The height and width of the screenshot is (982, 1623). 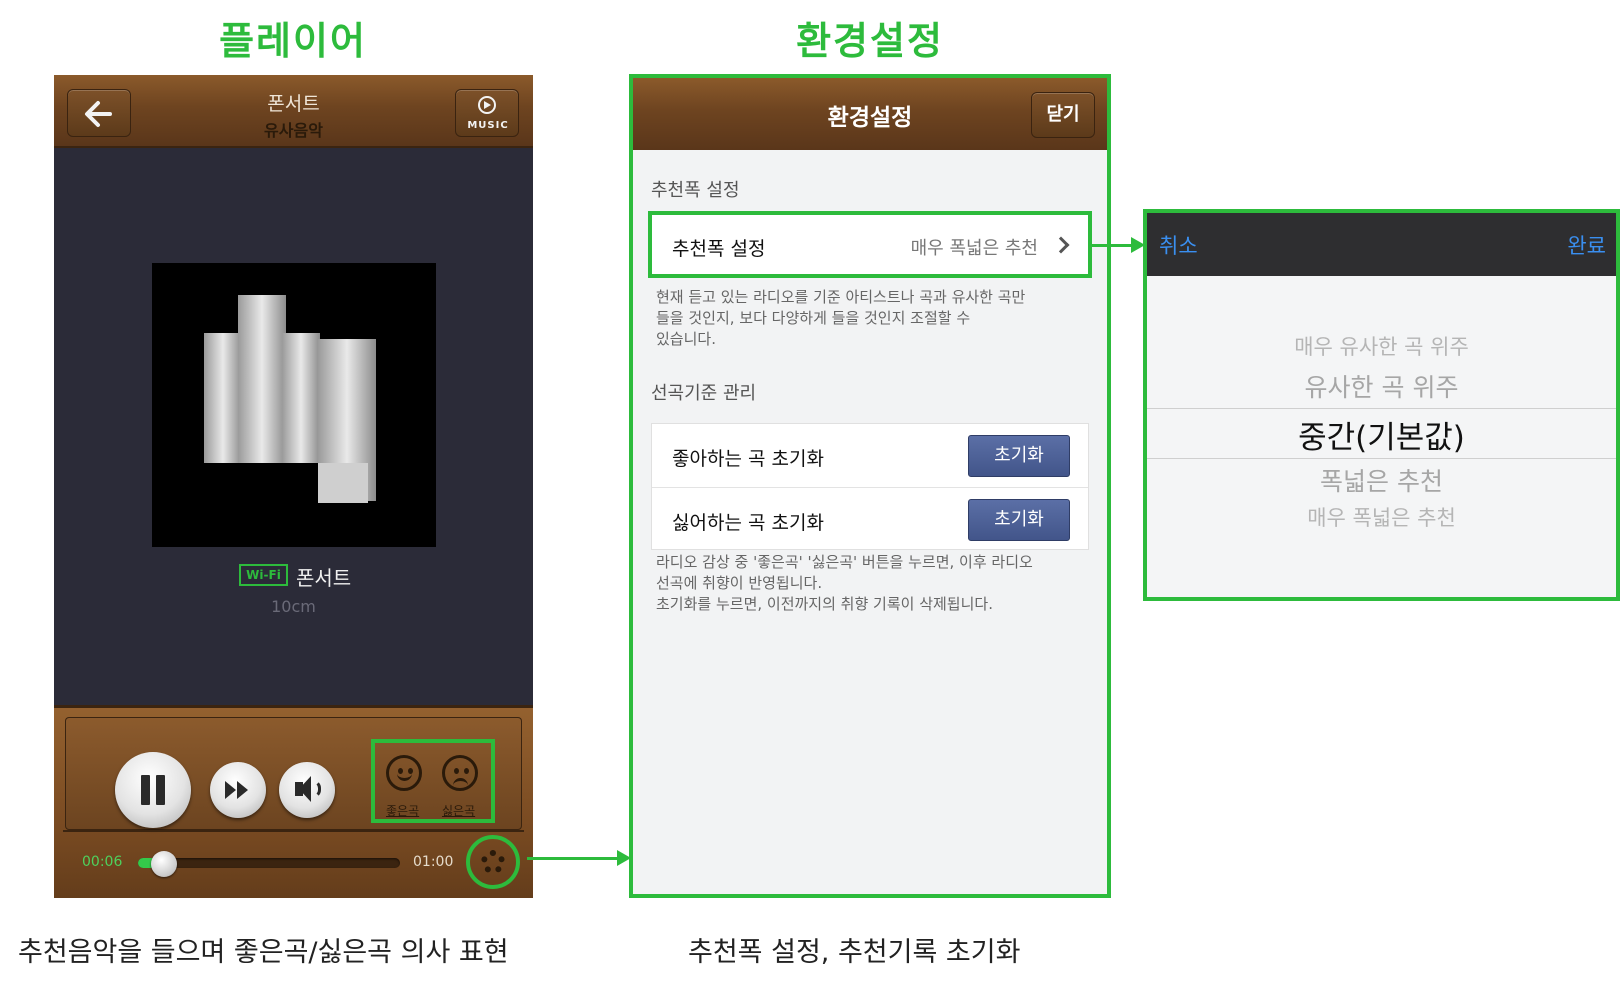 I want to click on album-art, so click(x=294, y=405).